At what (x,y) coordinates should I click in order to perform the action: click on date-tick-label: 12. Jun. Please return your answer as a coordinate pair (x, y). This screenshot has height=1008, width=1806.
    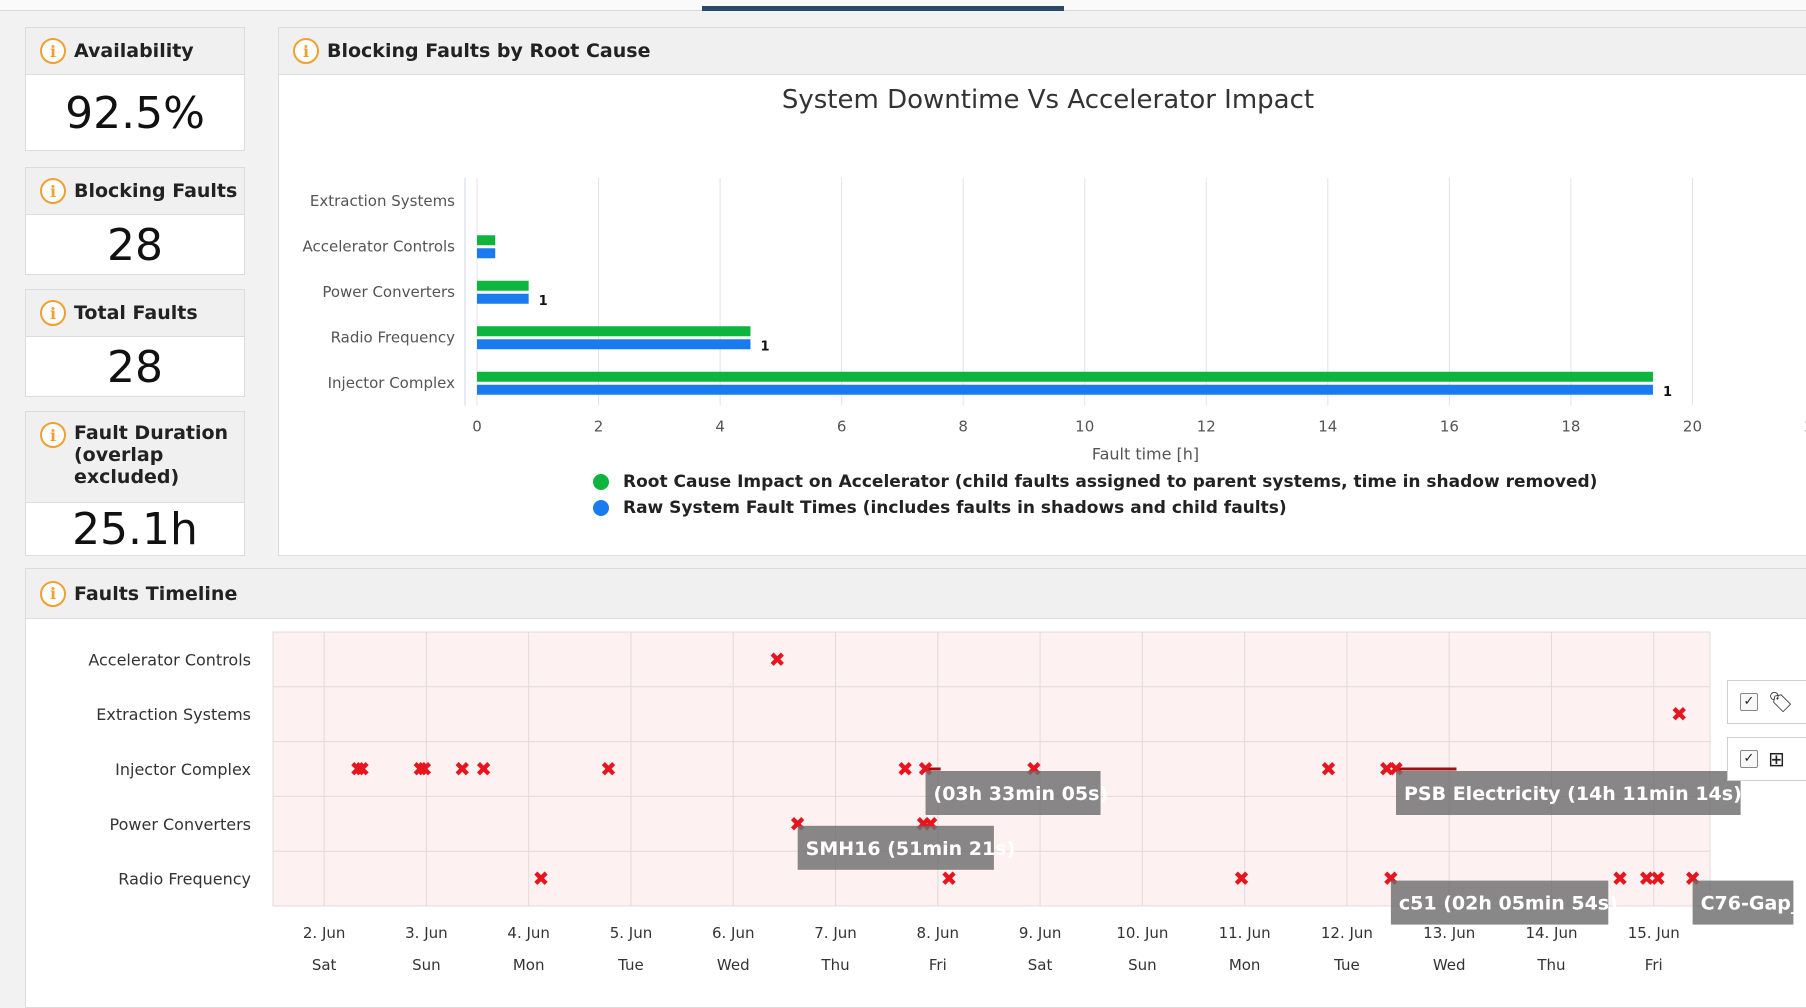
    Looking at the image, I should click on (1347, 933).